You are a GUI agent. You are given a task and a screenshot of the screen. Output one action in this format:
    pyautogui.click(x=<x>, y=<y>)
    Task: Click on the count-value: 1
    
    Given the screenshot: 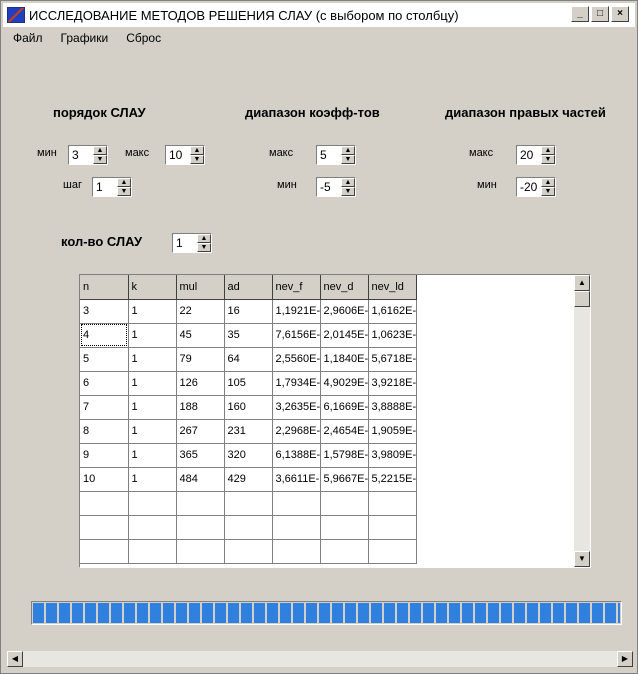 What is the action you would take?
    pyautogui.click(x=185, y=243)
    